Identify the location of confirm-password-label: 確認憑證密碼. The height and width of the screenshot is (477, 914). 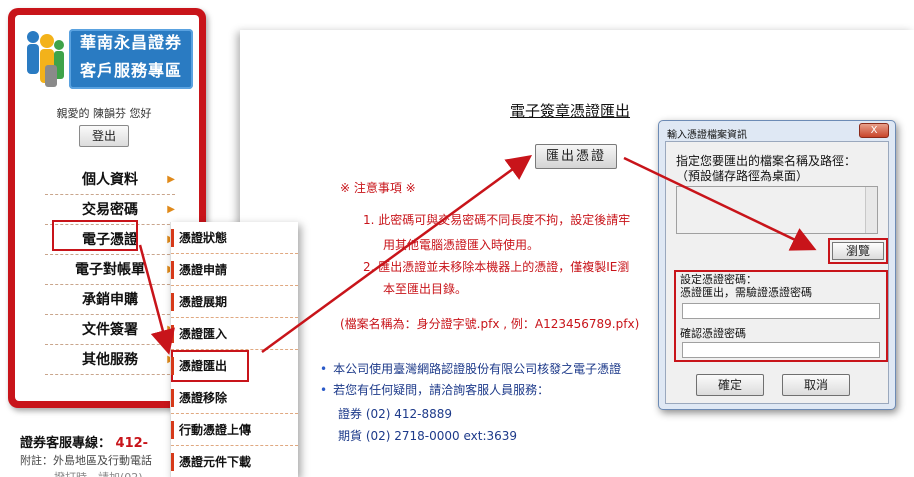
(713, 333).